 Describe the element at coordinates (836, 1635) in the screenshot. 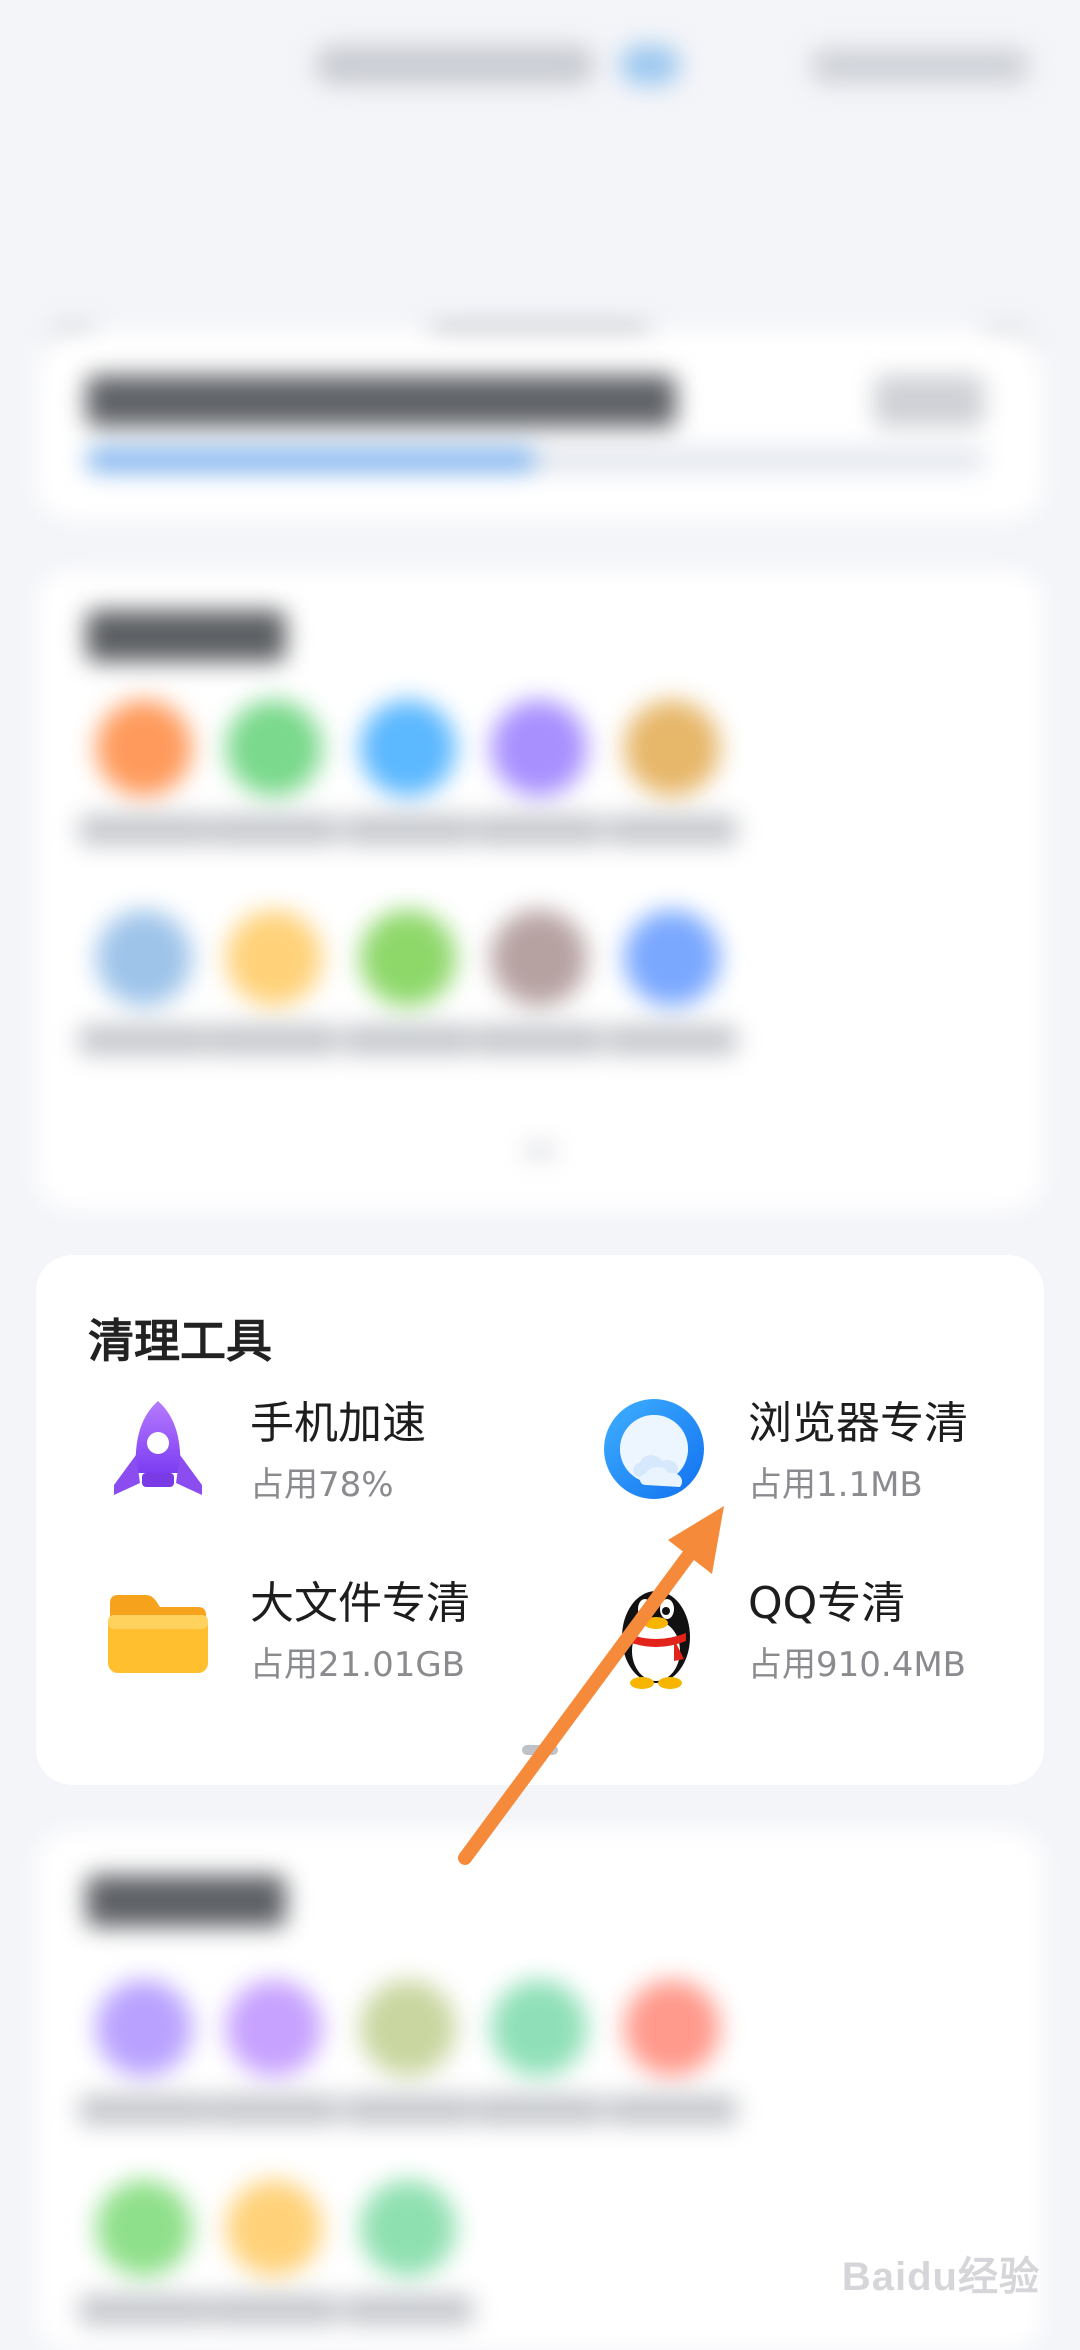

I see `tool-qq-clean: QQ专清 占用910.4MB` at that location.